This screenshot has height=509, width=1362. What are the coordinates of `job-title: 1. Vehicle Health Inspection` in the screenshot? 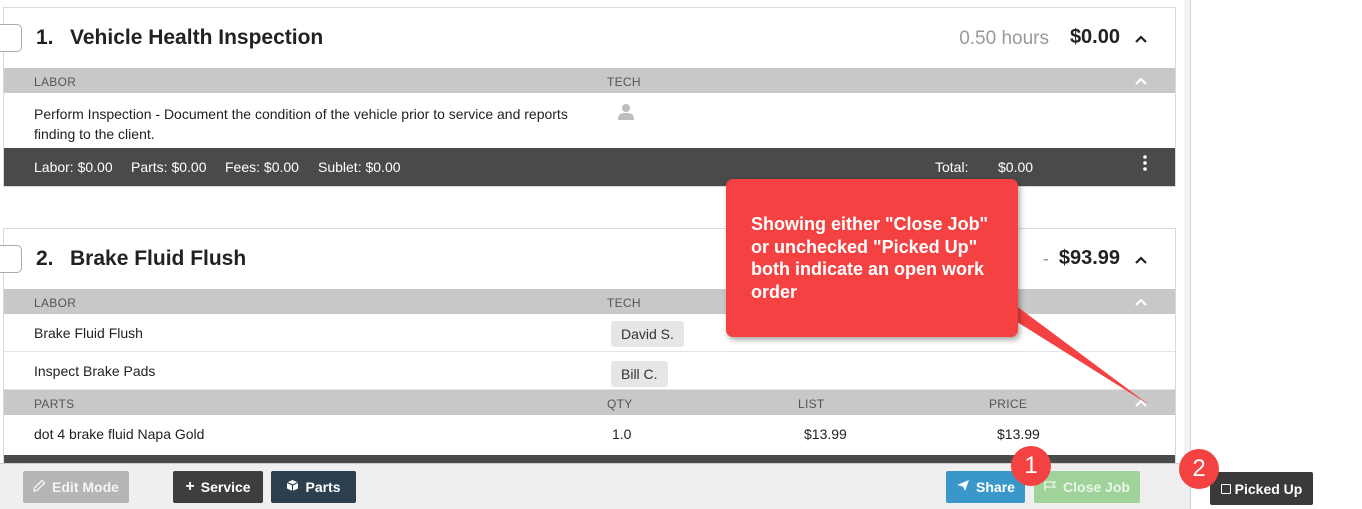 It's located at (179, 38).